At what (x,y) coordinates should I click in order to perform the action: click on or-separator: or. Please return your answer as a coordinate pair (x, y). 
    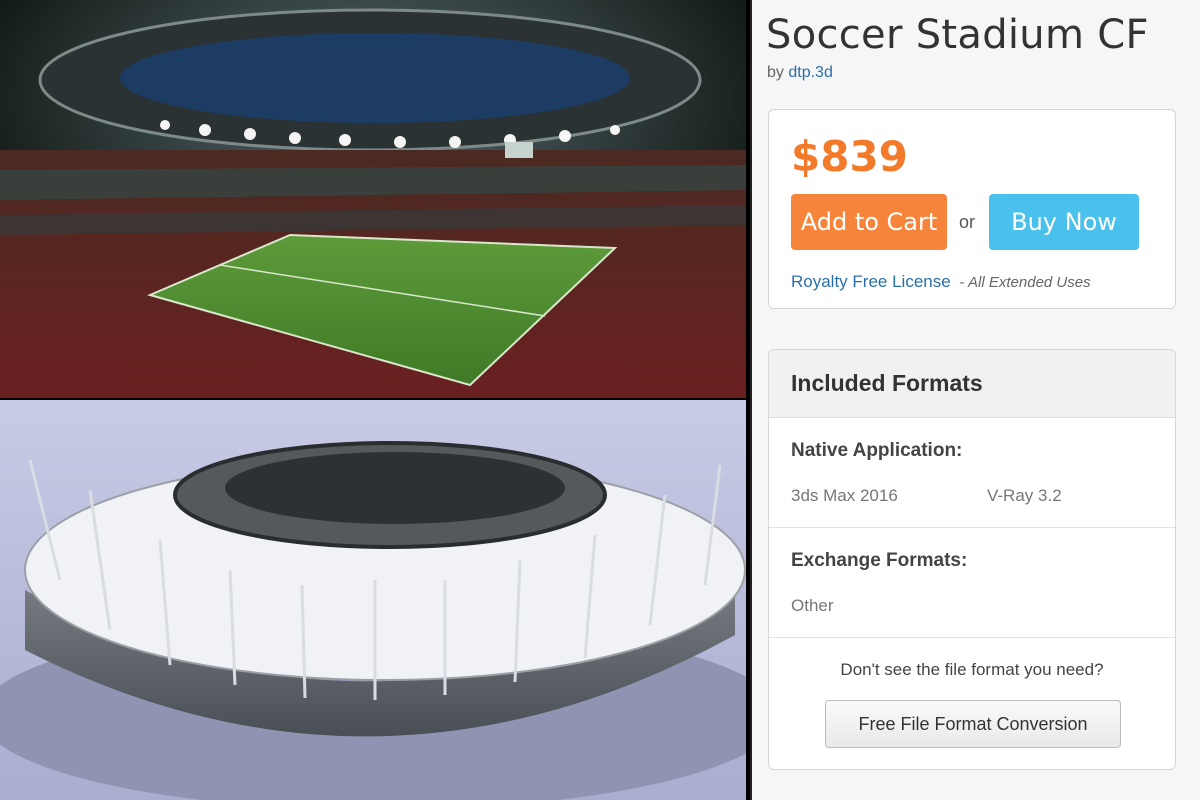
    Looking at the image, I should click on (967, 222).